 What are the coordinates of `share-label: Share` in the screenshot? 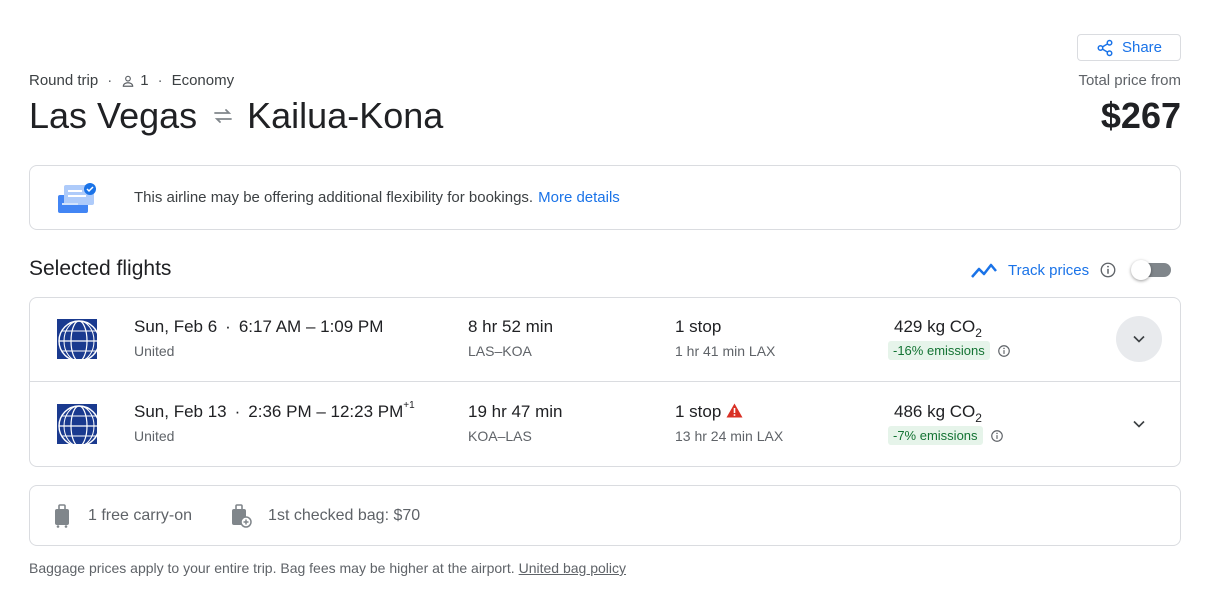 It's located at (1142, 47).